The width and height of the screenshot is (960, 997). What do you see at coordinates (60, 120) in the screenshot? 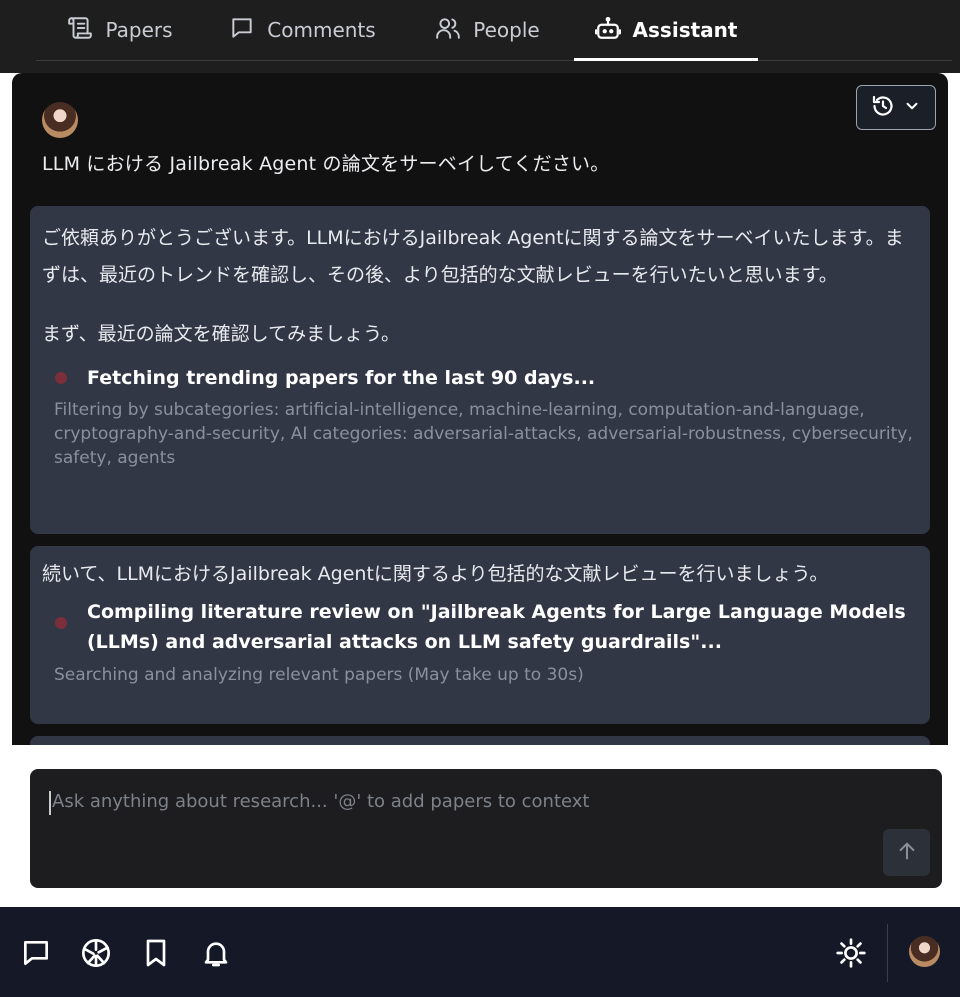
I see `user-avatar` at bounding box center [60, 120].